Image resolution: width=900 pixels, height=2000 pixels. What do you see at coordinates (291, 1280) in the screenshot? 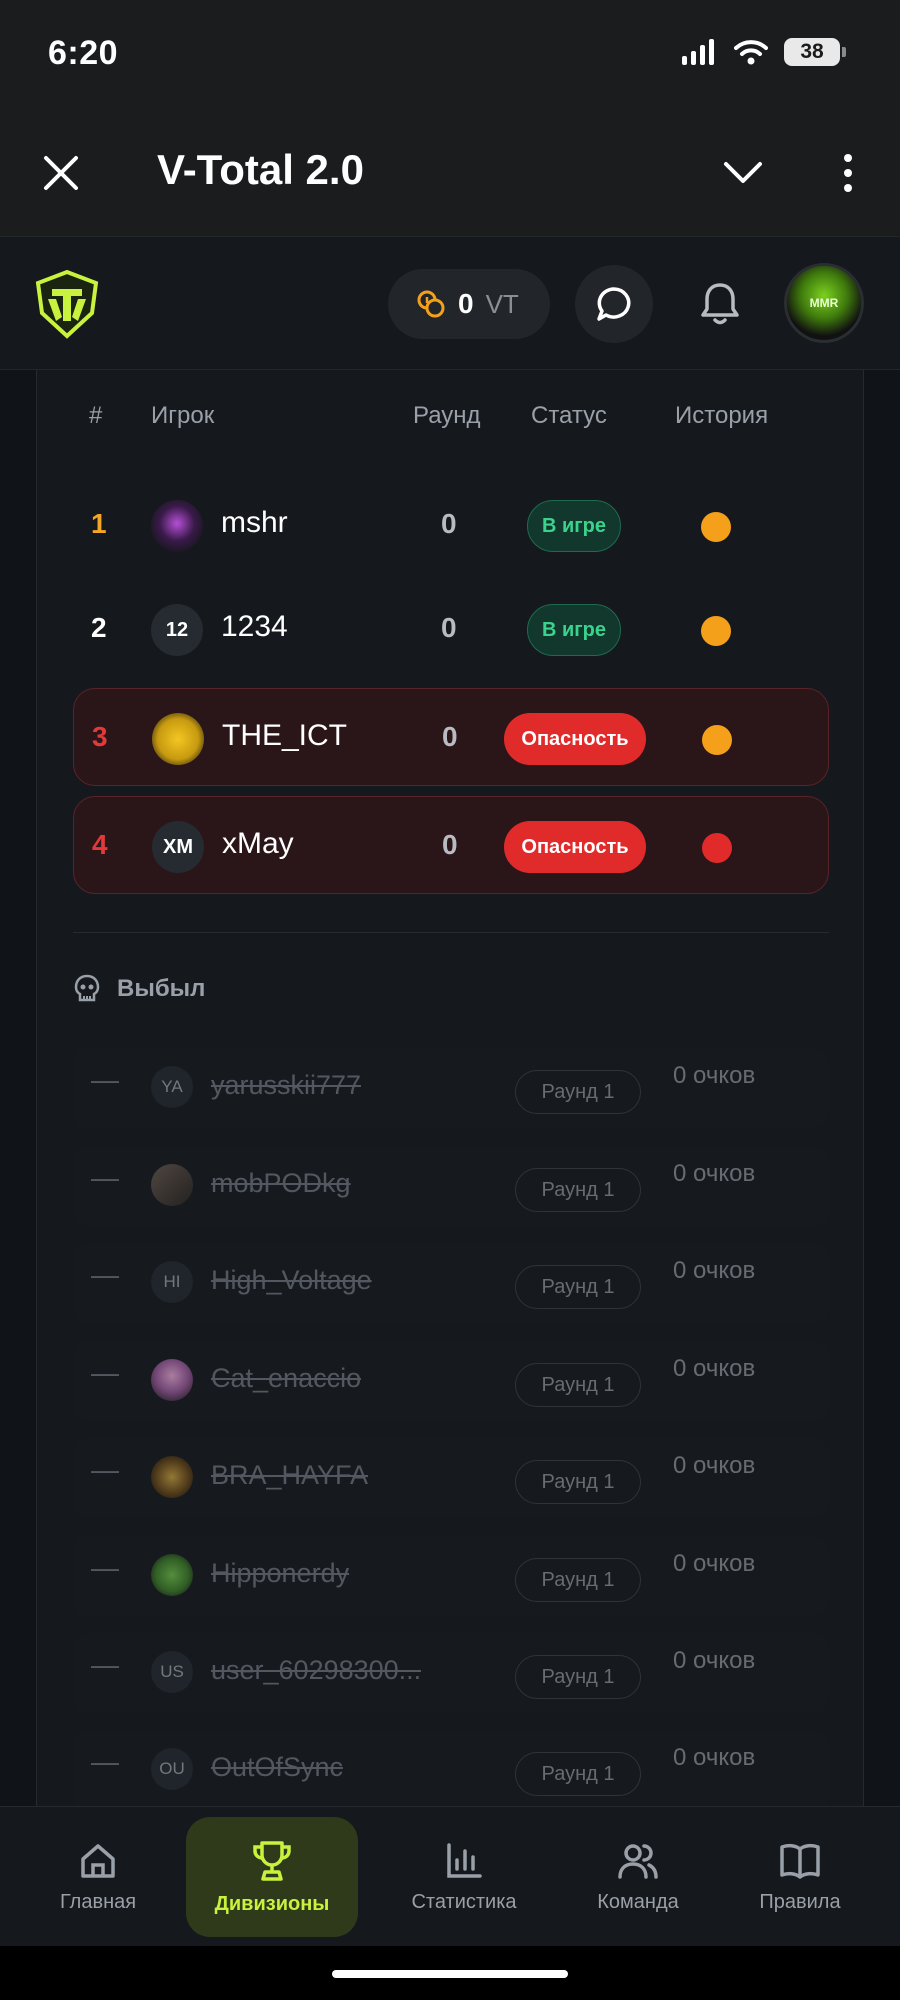
I see `eliminated-name: High_Voltage` at bounding box center [291, 1280].